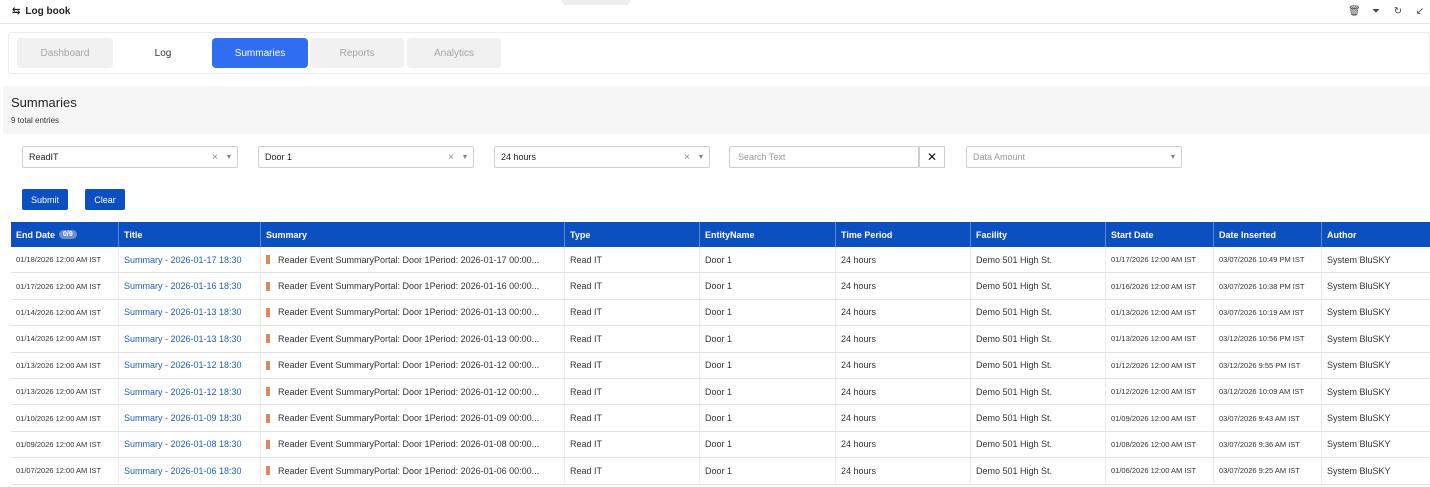 Image resolution: width=1430 pixels, height=487 pixels. What do you see at coordinates (65, 260) in the screenshot?
I see `cell-end-date: 01/18/2026 12:00 AM IST` at bounding box center [65, 260].